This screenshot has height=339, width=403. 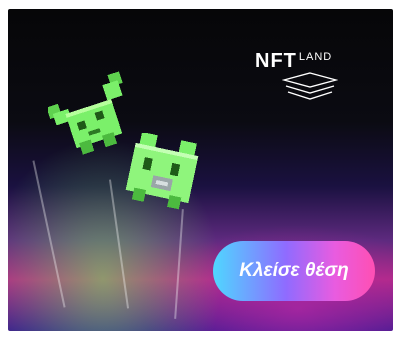 What do you see at coordinates (315, 57) in the screenshot?
I see `logo-sub-text: LAND` at bounding box center [315, 57].